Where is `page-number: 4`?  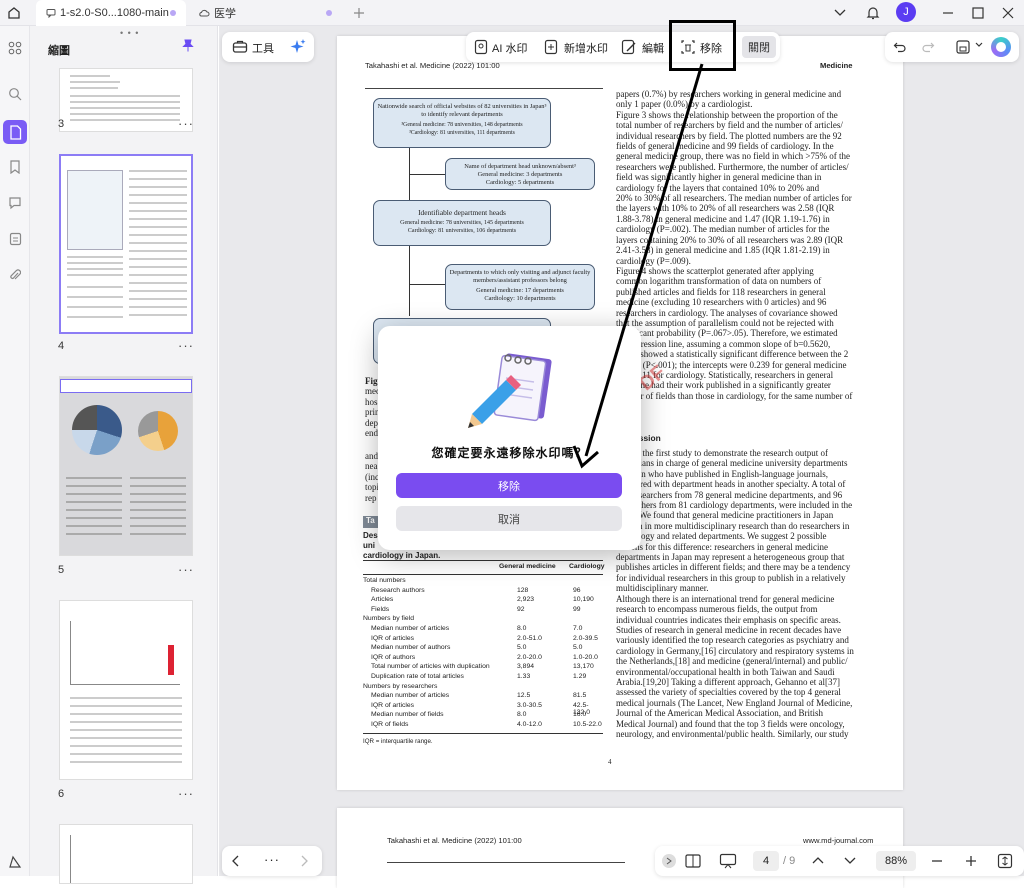
page-number: 4 is located at coordinates (610, 762).